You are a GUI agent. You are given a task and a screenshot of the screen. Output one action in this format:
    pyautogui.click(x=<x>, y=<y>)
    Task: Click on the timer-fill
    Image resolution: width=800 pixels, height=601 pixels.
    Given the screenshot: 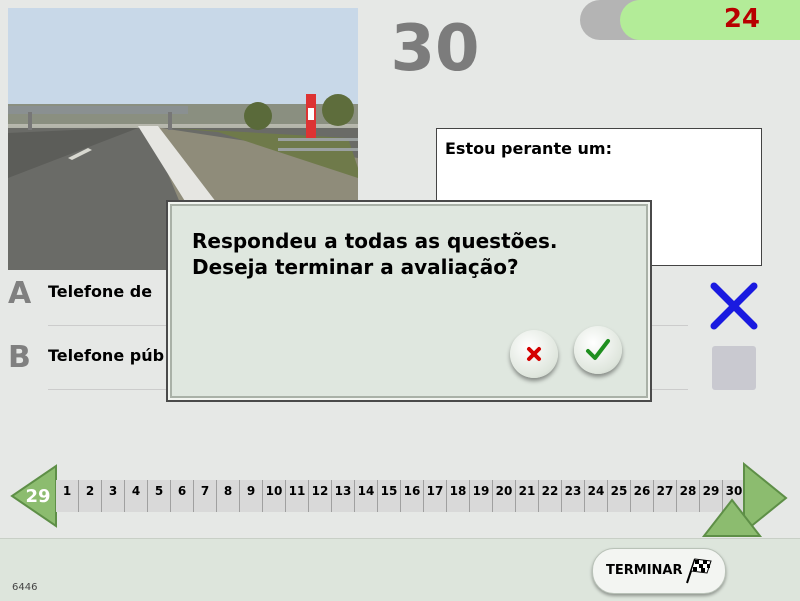 What is the action you would take?
    pyautogui.click(x=710, y=20)
    